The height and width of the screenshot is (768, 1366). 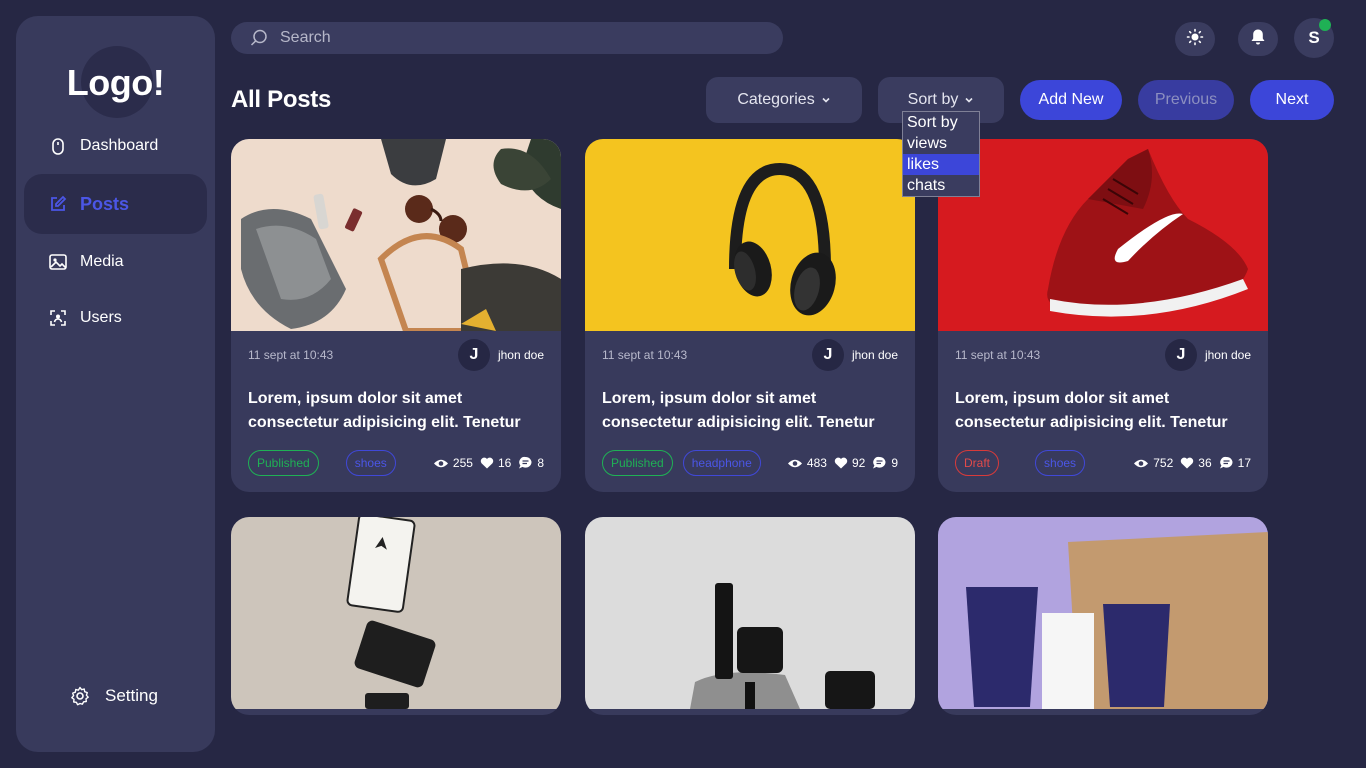 What do you see at coordinates (101, 317) in the screenshot?
I see `sidebar-item-label: Users` at bounding box center [101, 317].